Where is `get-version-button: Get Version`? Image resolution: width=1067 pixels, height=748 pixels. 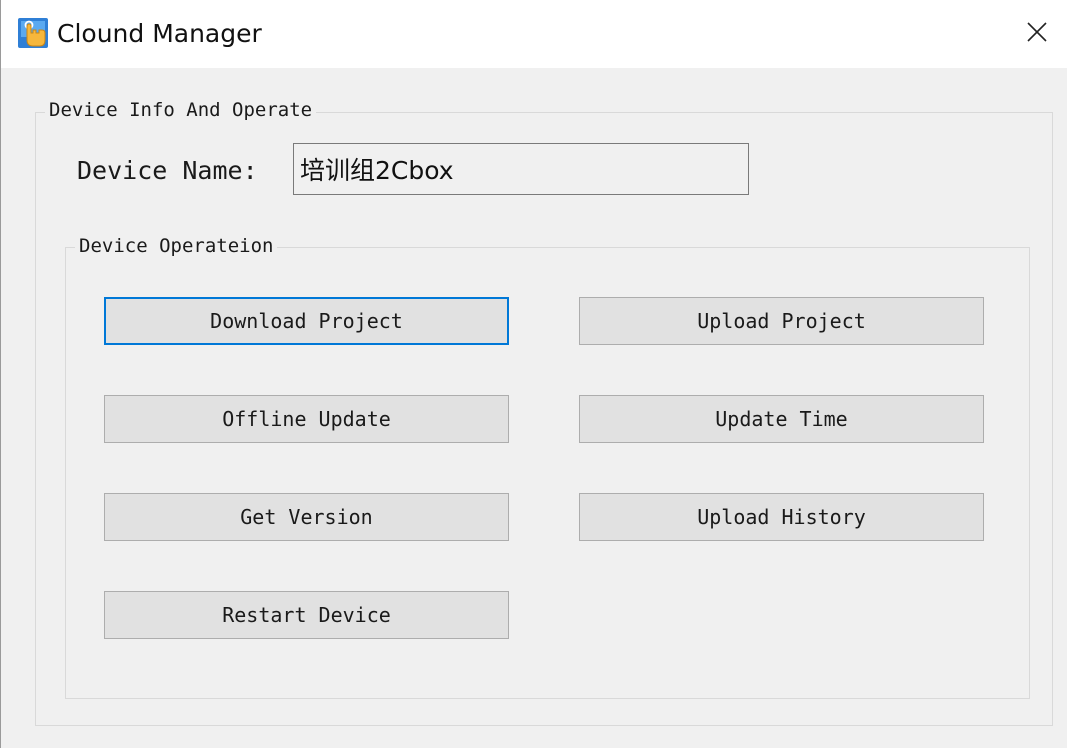
get-version-button: Get Version is located at coordinates (306, 517).